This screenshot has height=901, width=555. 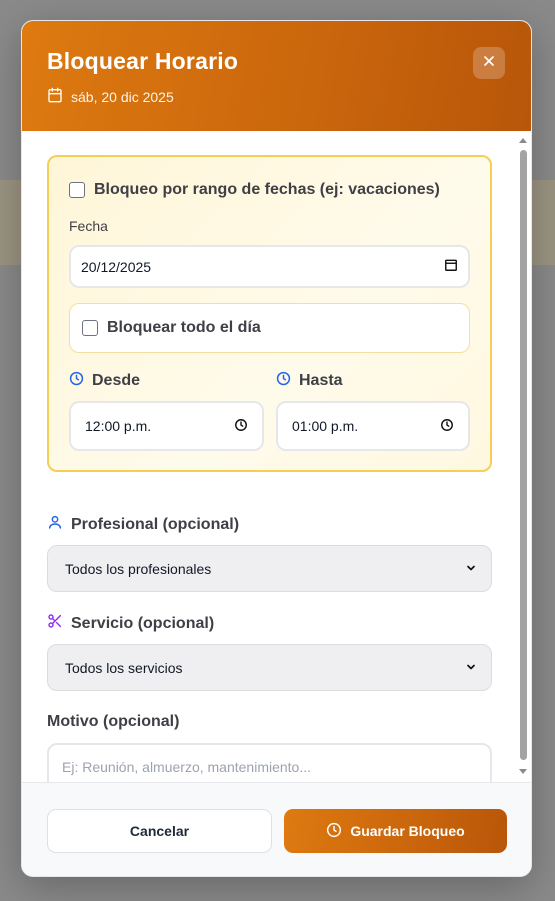 What do you see at coordinates (269, 568) in the screenshot?
I see `professional-select: Todos los profesionales` at bounding box center [269, 568].